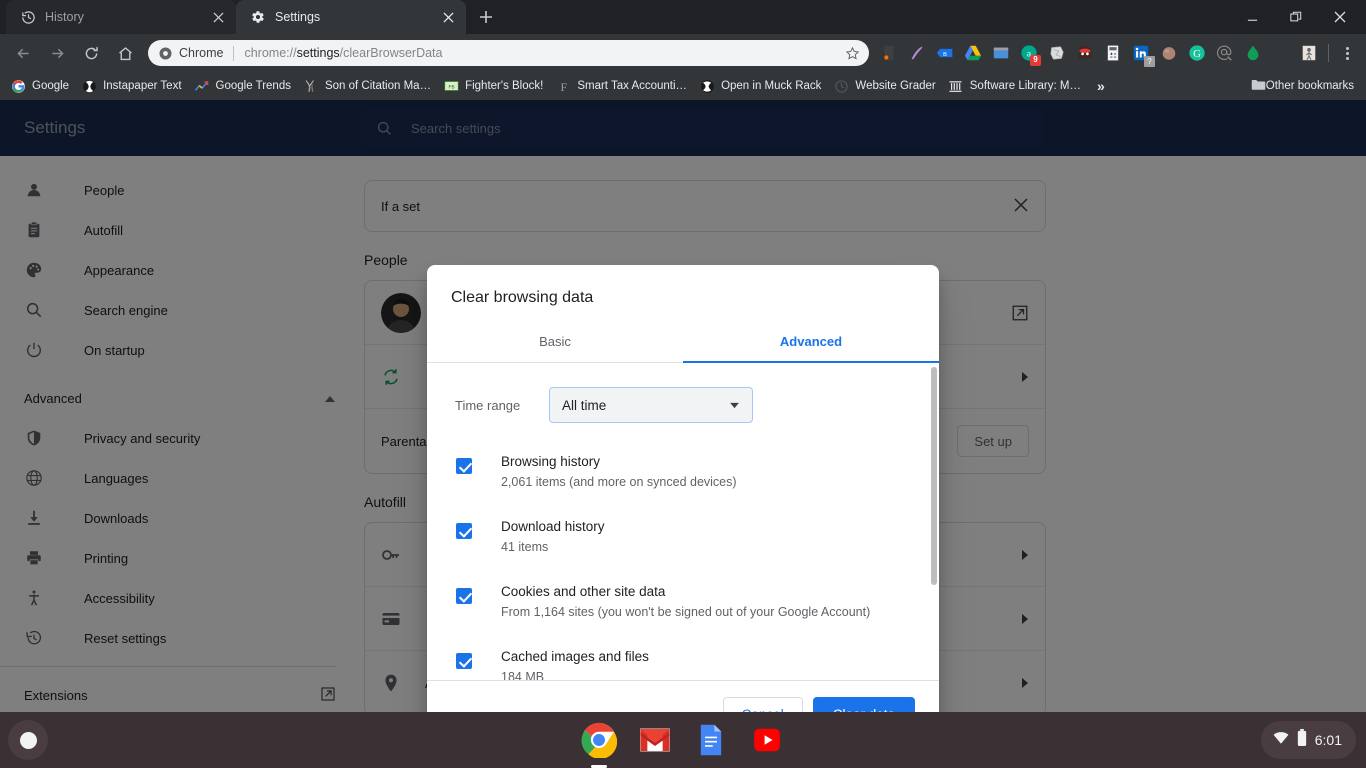 Image resolution: width=1366 pixels, height=768 pixels. I want to click on tab-basic: Basic, so click(555, 341).